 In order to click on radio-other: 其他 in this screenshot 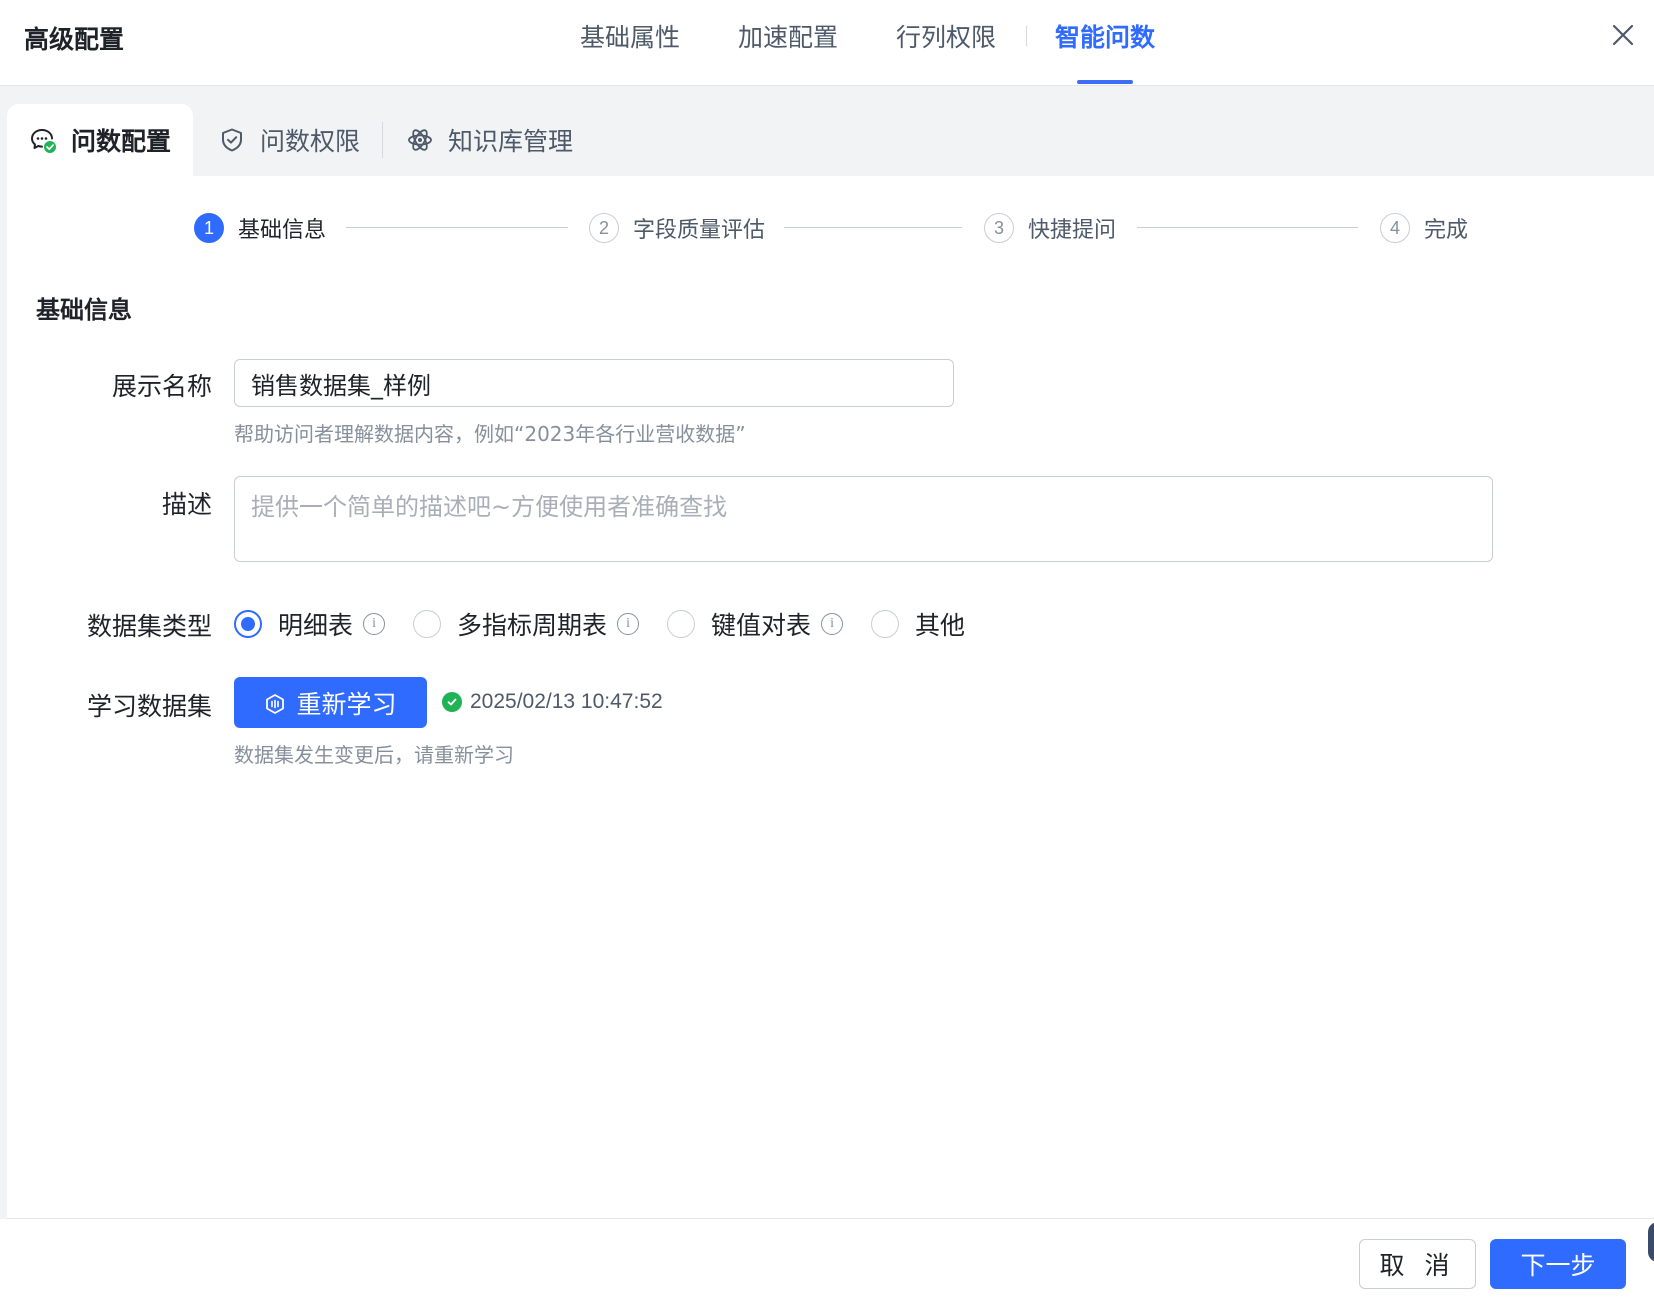, I will do `click(918, 624)`.